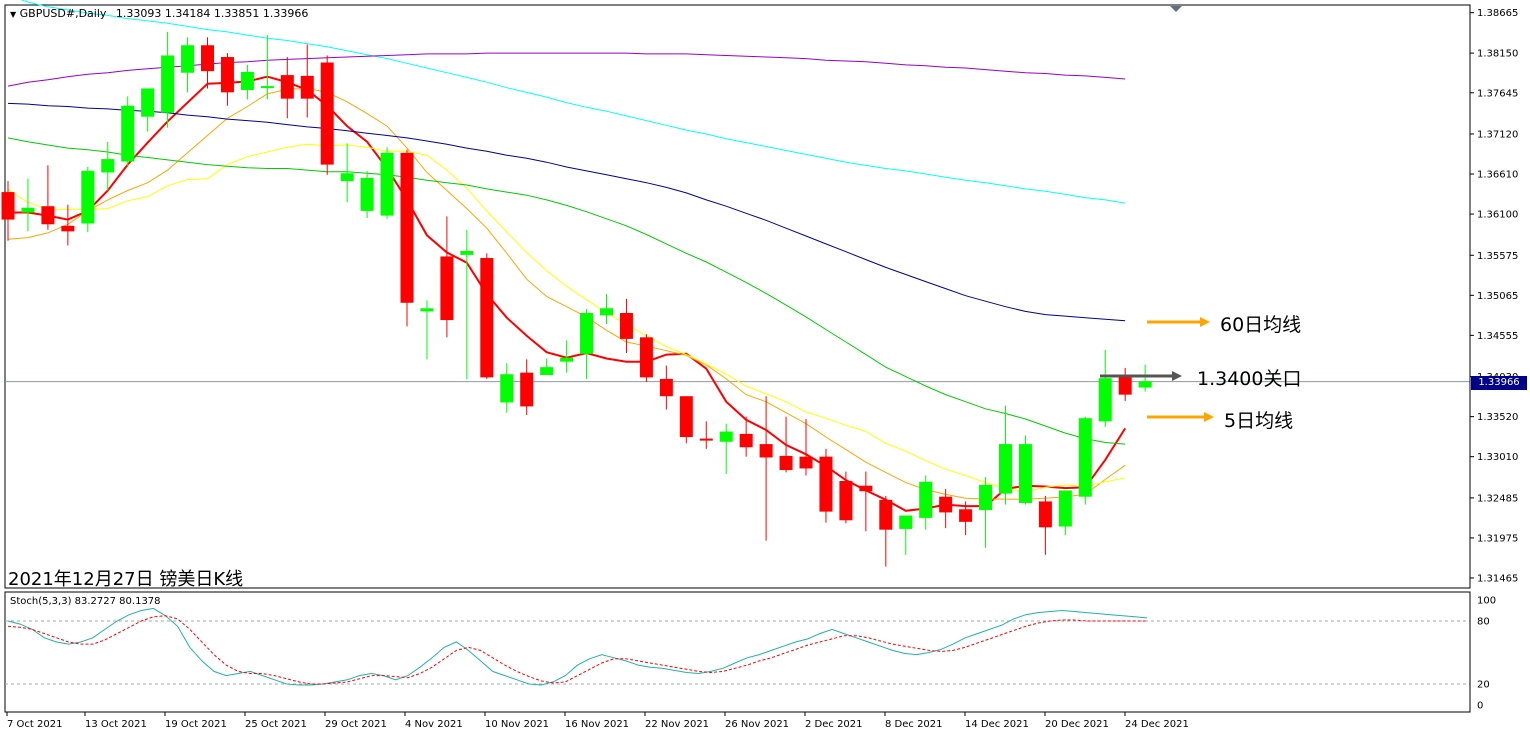  Describe the element at coordinates (1497, 538) in the screenshot. I see `price-tick-label: 1.31975` at that location.